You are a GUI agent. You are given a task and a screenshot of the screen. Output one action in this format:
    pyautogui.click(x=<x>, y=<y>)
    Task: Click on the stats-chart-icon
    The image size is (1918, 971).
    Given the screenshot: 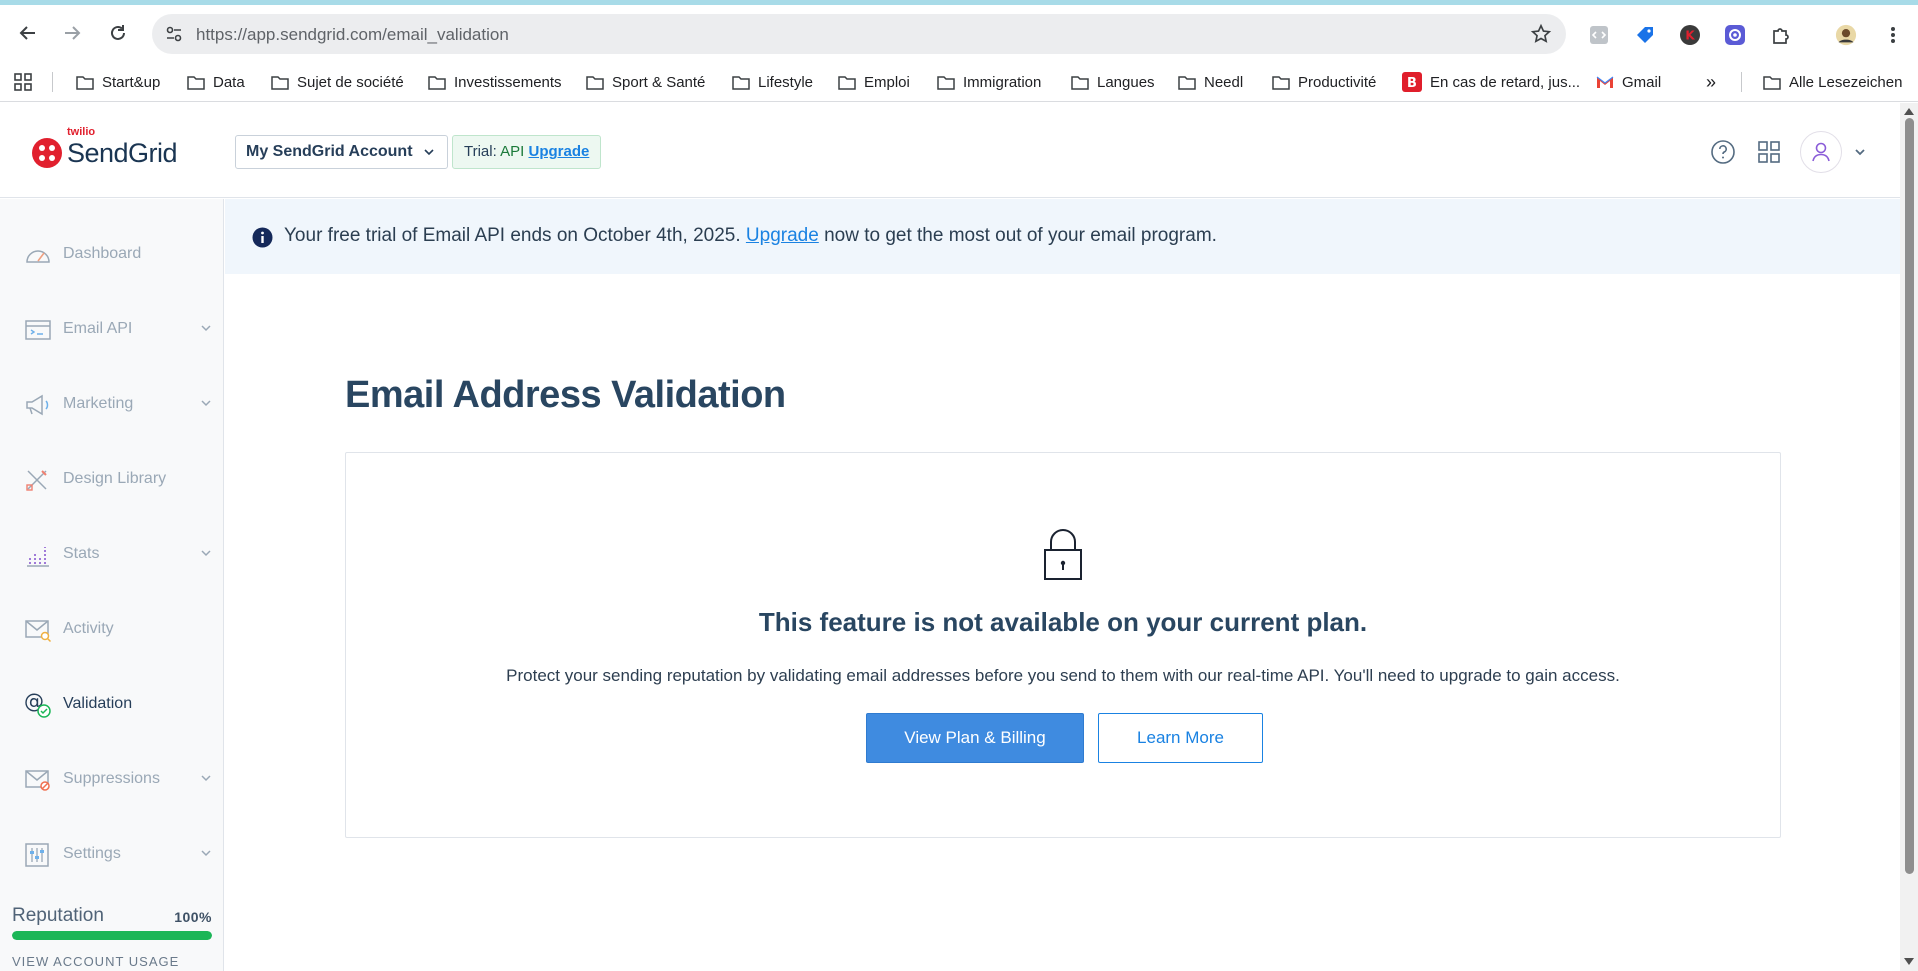 What is the action you would take?
    pyautogui.click(x=38, y=557)
    